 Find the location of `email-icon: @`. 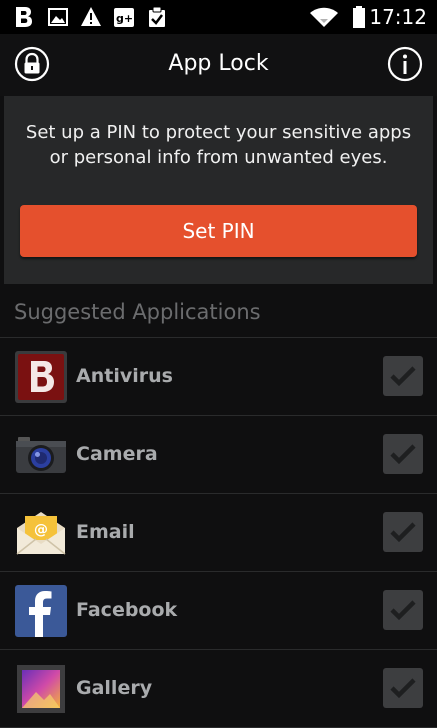

email-icon: @ is located at coordinates (41, 533).